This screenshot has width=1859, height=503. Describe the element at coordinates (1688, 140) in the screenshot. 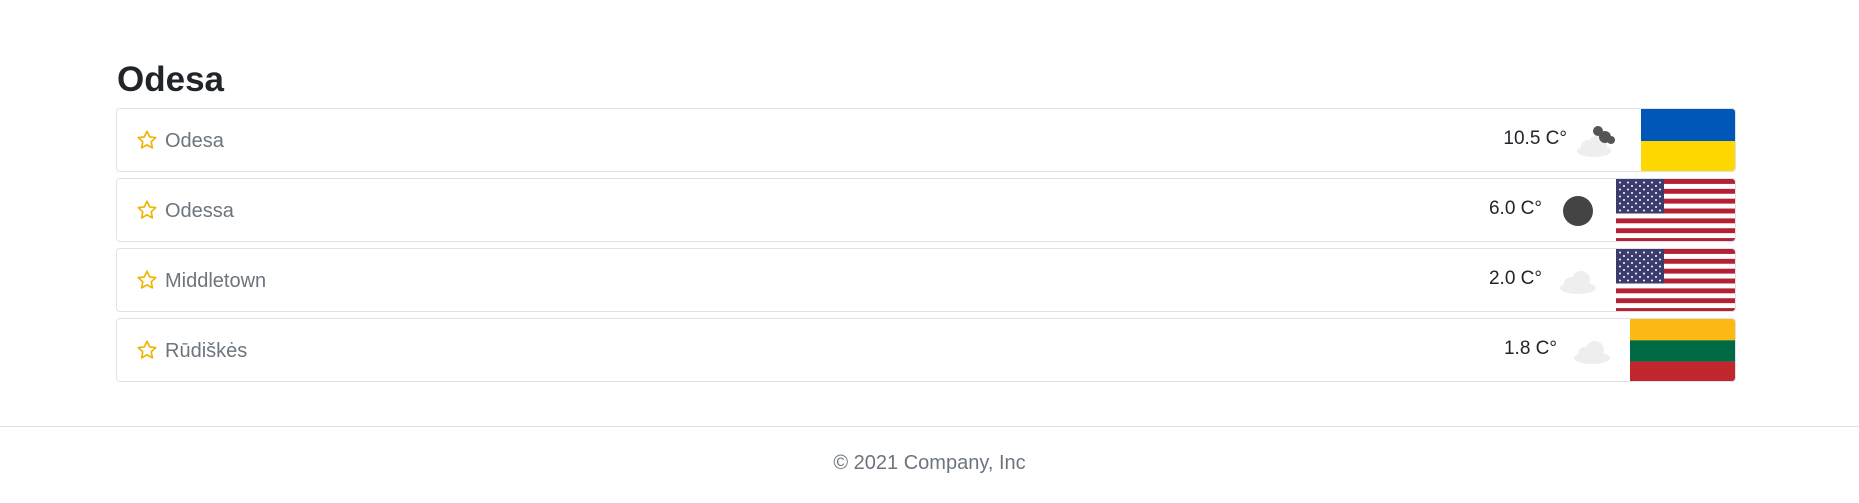

I see `flag-ukraine-icon` at that location.